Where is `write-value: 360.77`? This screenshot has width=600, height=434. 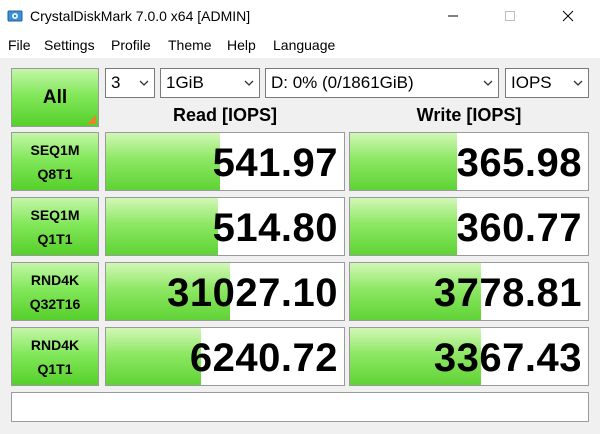
write-value: 360.77 is located at coordinates (519, 228).